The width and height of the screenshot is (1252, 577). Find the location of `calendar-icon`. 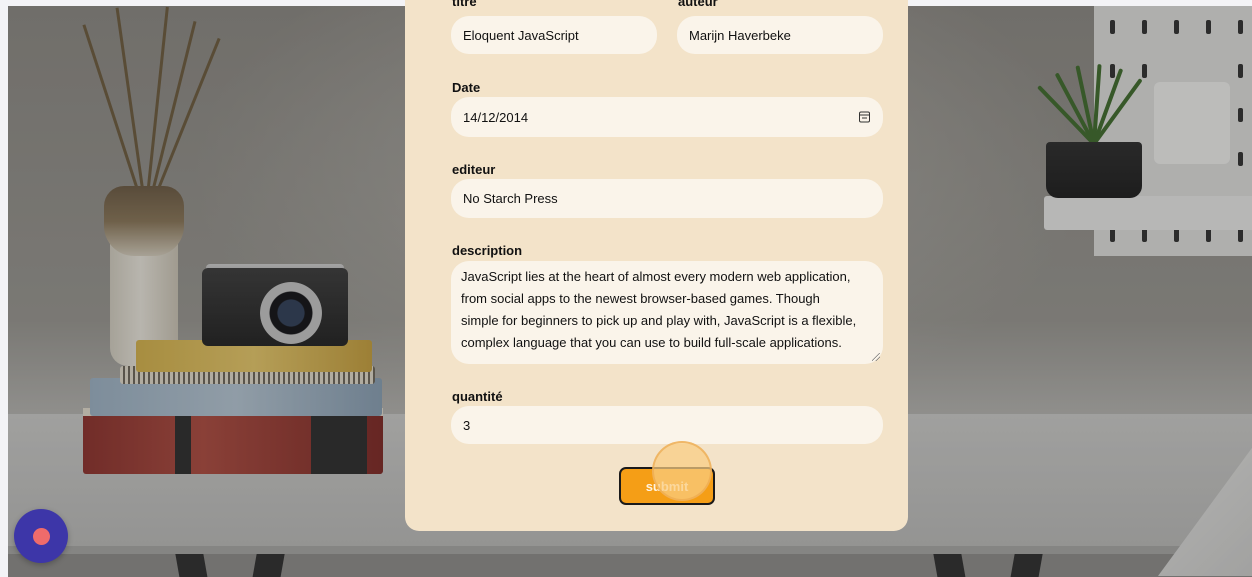

calendar-icon is located at coordinates (864, 117).